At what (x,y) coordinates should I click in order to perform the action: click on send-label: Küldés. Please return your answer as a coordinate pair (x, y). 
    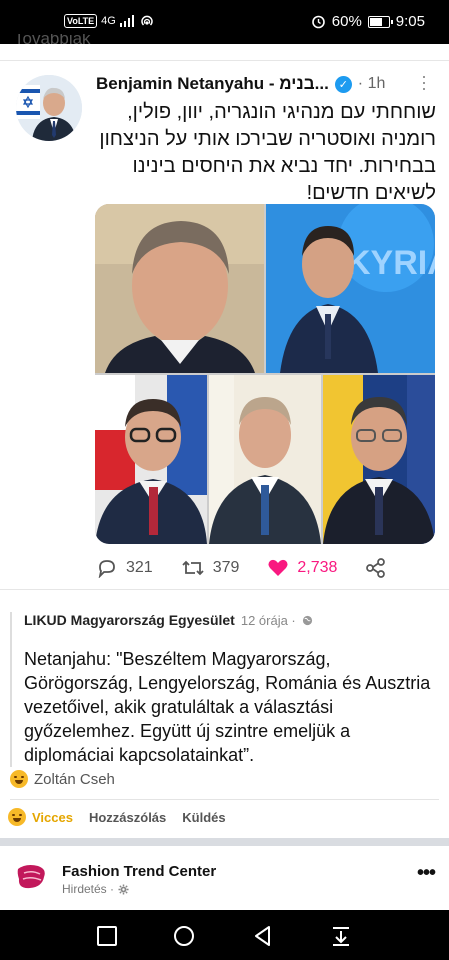
    Looking at the image, I should click on (204, 817).